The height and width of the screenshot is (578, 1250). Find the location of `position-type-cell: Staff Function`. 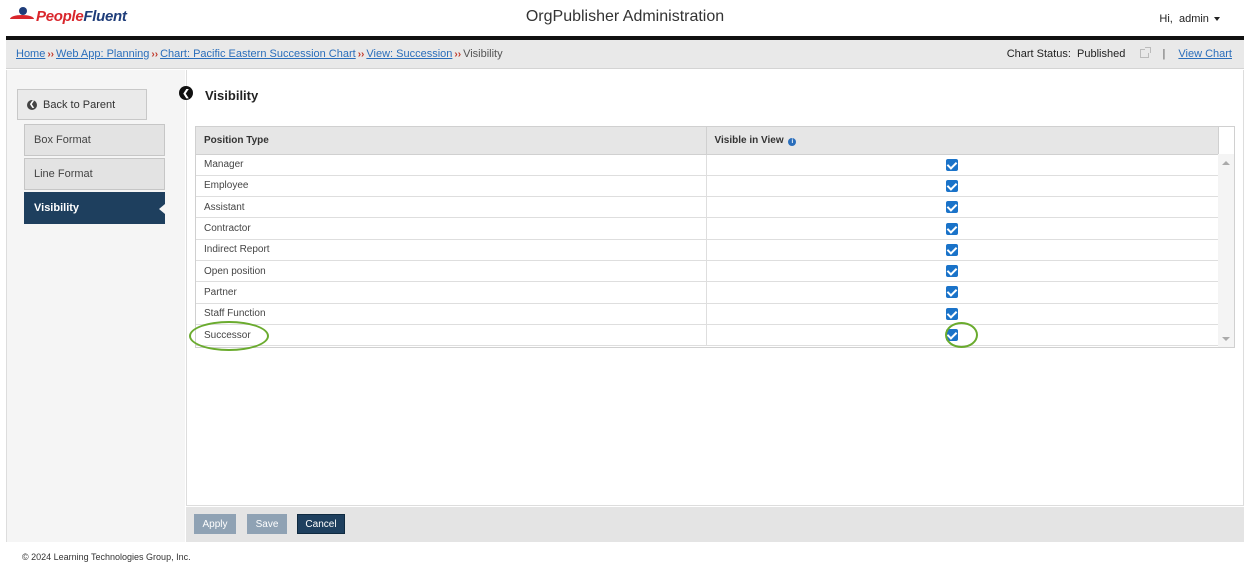

position-type-cell: Staff Function is located at coordinates (451, 314).